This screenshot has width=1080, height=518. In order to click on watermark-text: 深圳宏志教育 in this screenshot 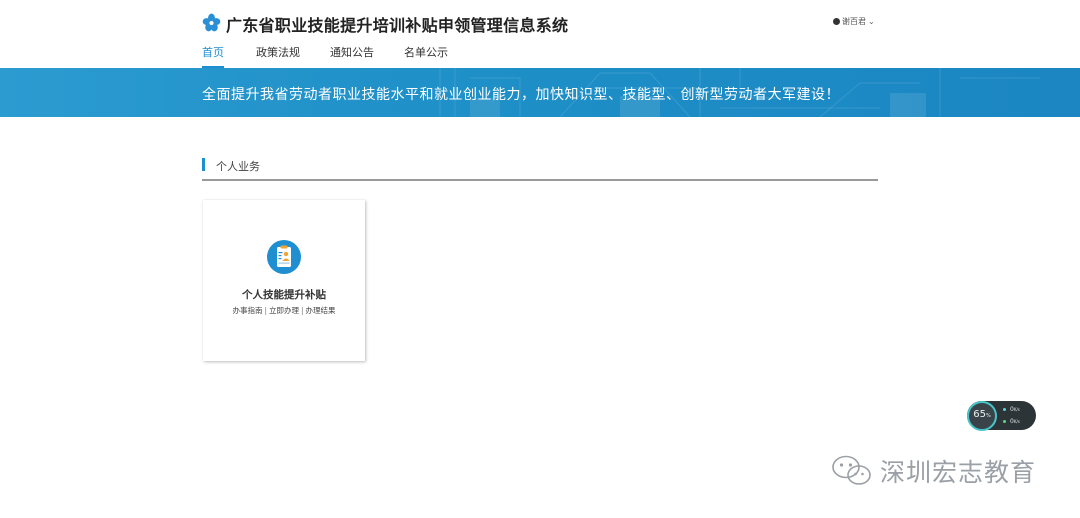, I will do `click(958, 472)`.